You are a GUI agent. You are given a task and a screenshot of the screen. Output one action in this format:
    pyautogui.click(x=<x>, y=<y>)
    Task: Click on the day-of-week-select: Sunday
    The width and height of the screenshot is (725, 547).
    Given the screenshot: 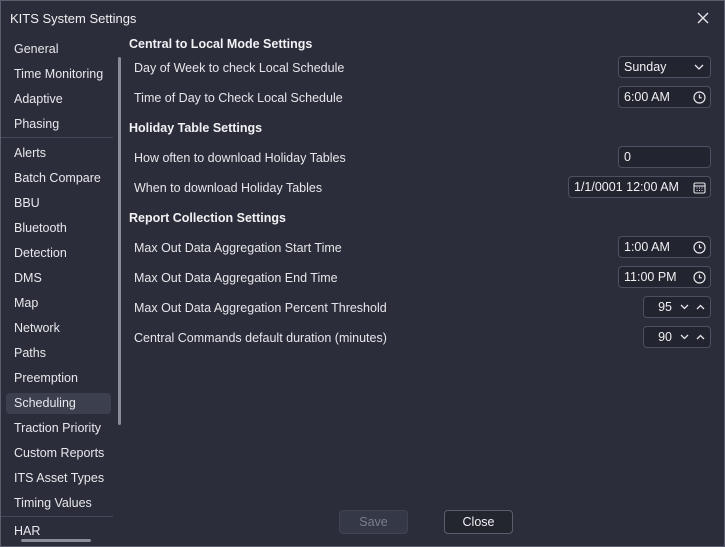 What is the action you would take?
    pyautogui.click(x=664, y=67)
    